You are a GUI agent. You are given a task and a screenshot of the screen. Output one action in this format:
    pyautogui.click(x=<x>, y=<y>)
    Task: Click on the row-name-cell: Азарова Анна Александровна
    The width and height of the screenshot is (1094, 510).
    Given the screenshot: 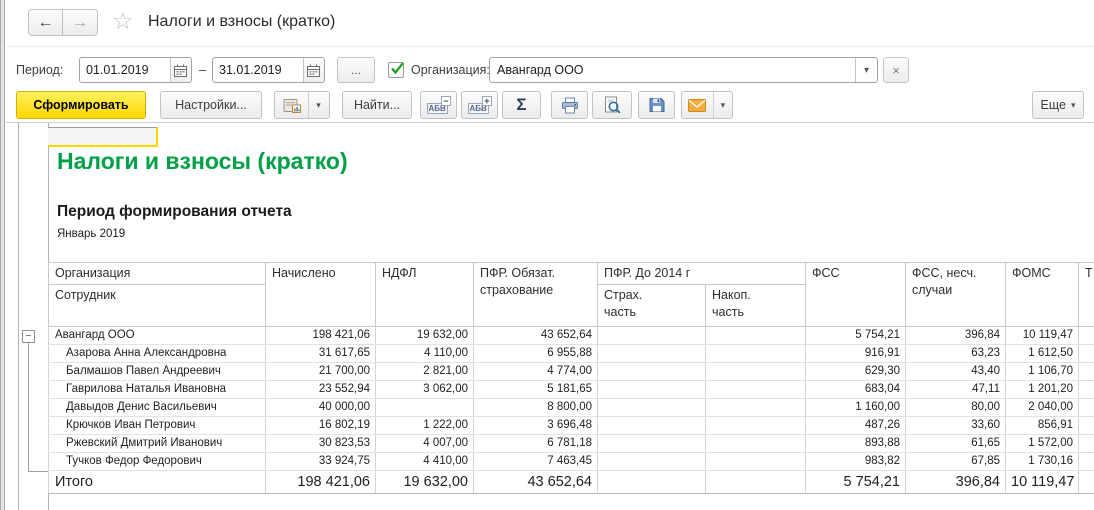 What is the action you would take?
    pyautogui.click(x=157, y=353)
    